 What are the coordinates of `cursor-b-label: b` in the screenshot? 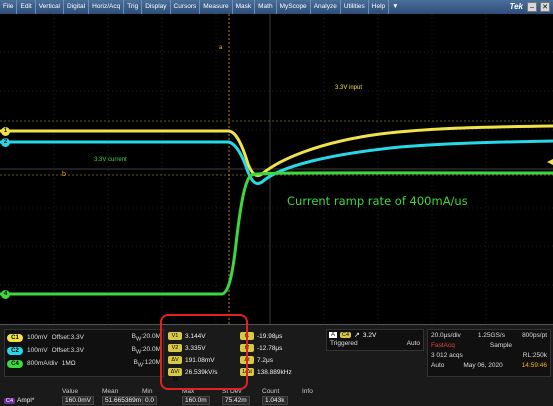 It's located at (64, 174).